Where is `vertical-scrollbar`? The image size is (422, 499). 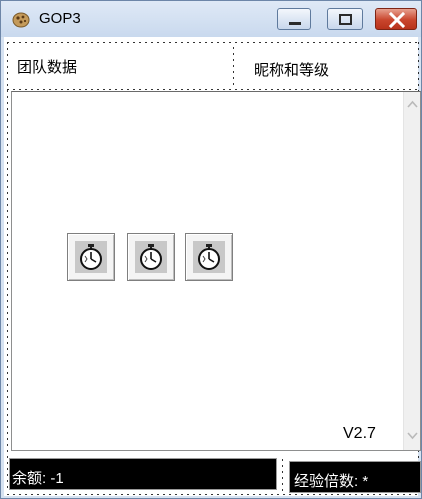
vertical-scrollbar is located at coordinates (411, 271).